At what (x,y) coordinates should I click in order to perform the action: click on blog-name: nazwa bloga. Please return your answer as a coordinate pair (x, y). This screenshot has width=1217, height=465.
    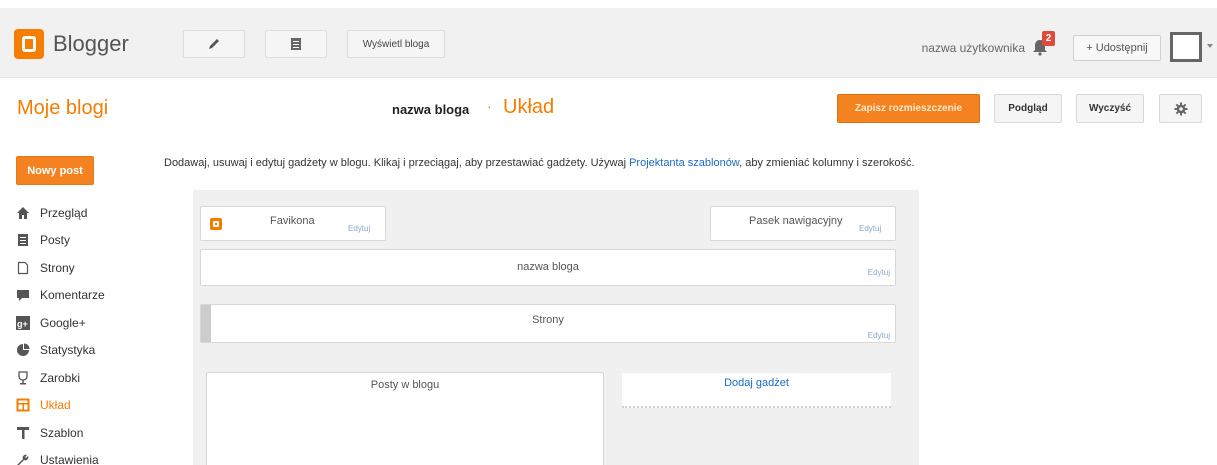
    Looking at the image, I should click on (431, 109).